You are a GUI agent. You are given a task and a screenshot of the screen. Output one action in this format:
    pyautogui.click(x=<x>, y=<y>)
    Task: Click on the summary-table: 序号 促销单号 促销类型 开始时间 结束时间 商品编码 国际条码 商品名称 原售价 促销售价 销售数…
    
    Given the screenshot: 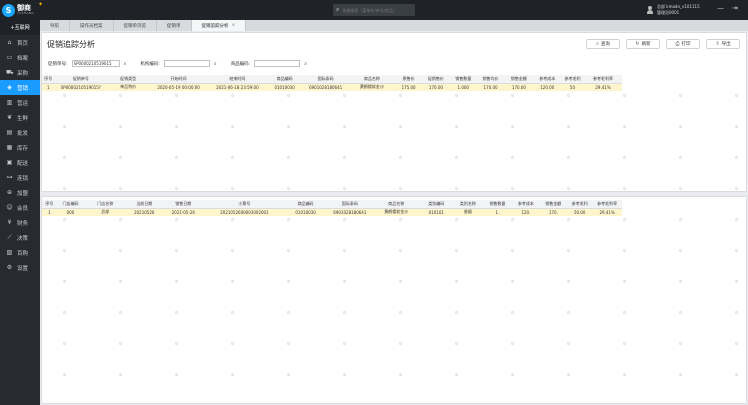 What is the action you would take?
    pyautogui.click(x=332, y=83)
    